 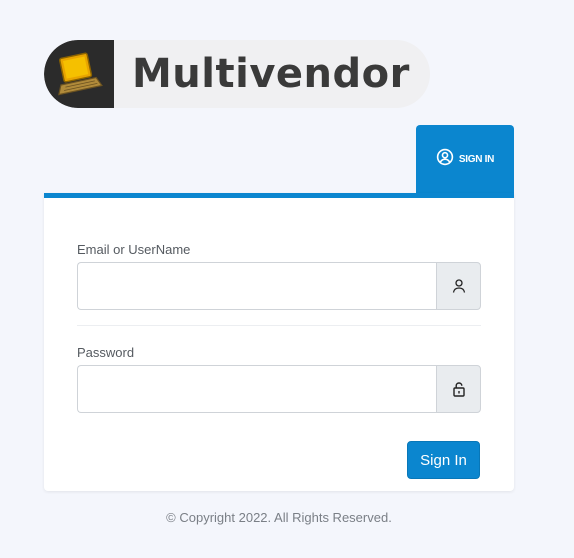 What do you see at coordinates (445, 159) in the screenshot?
I see `user-circle-icon` at bounding box center [445, 159].